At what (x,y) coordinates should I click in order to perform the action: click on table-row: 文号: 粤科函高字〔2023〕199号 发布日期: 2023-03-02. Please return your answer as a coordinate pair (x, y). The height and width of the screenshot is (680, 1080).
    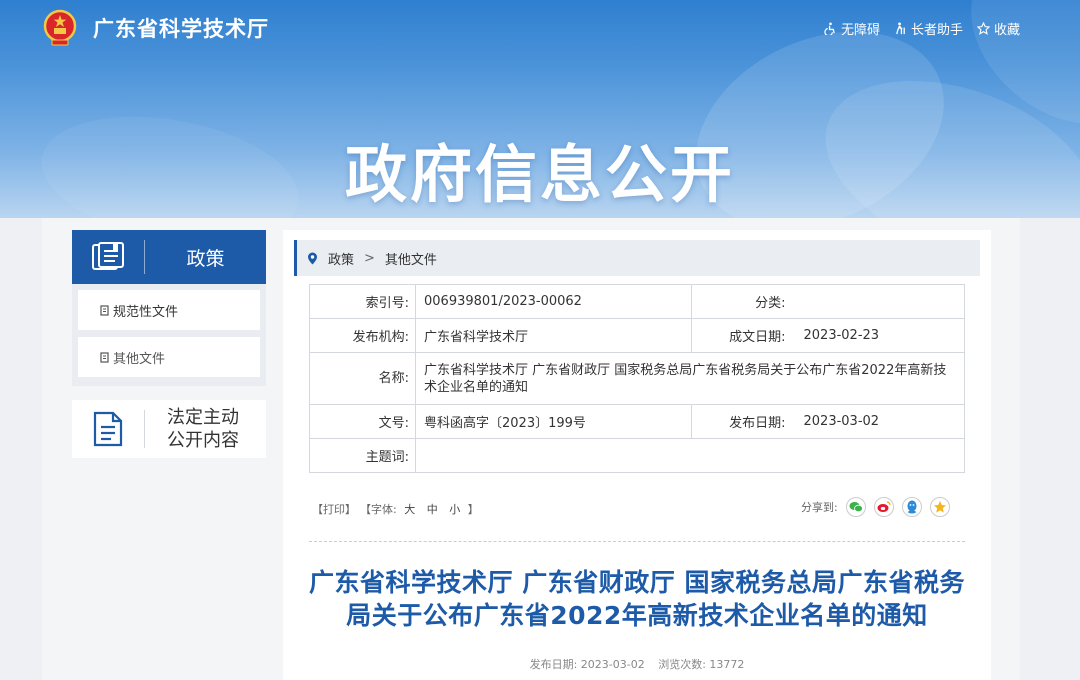
    Looking at the image, I should click on (637, 421).